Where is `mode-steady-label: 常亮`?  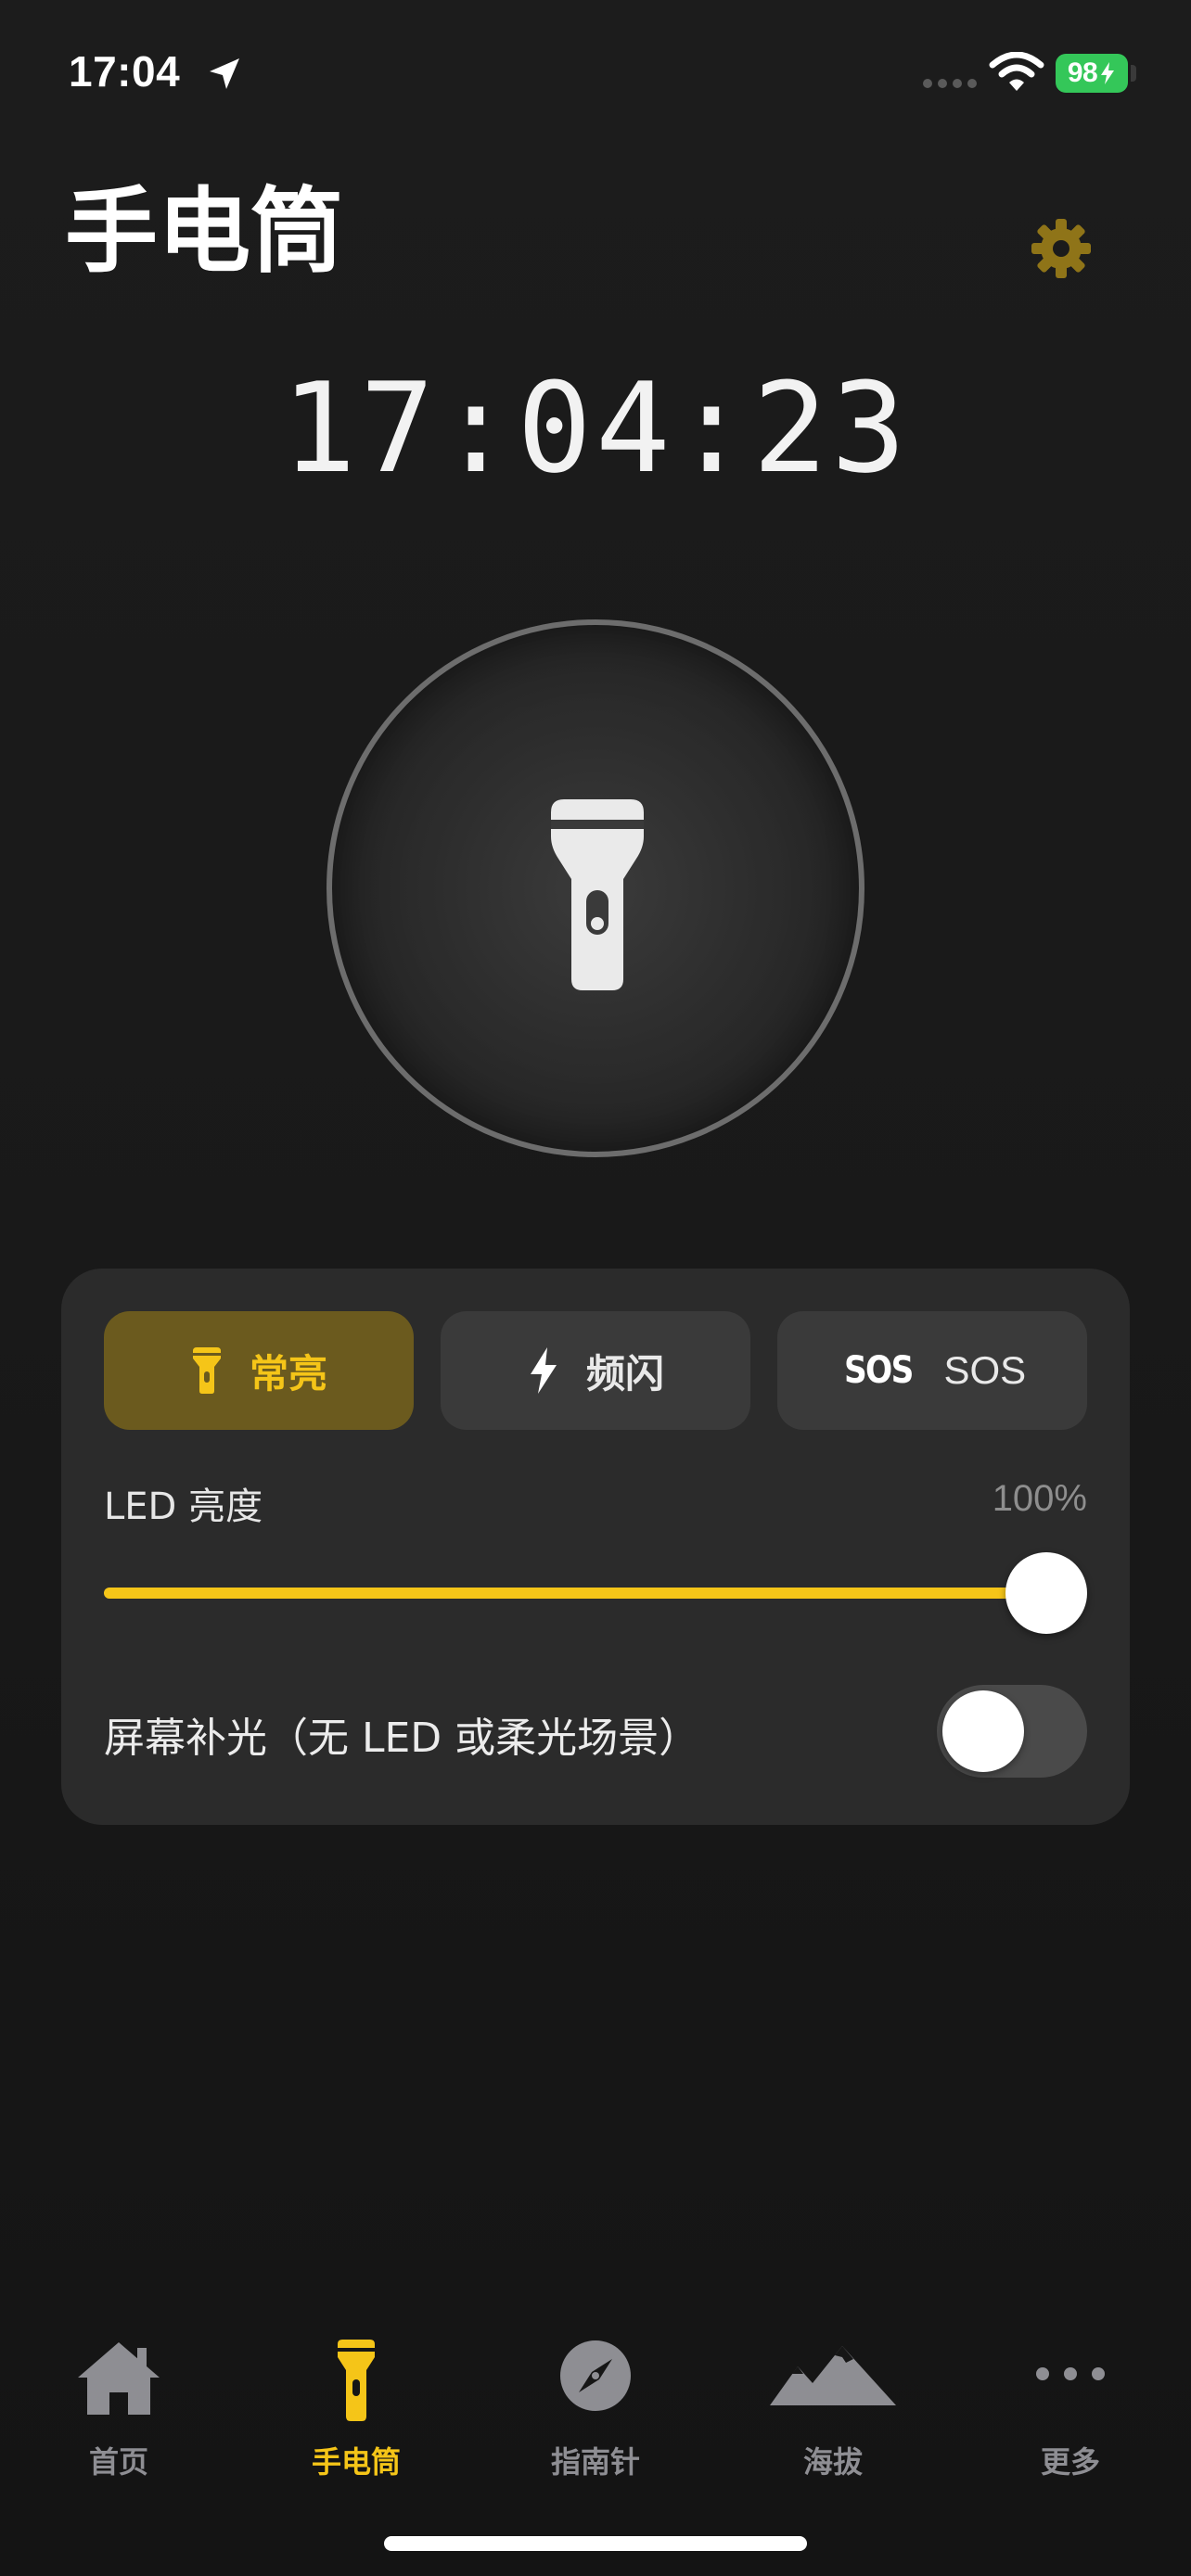
mode-steady-label: 常亮 is located at coordinates (288, 1373).